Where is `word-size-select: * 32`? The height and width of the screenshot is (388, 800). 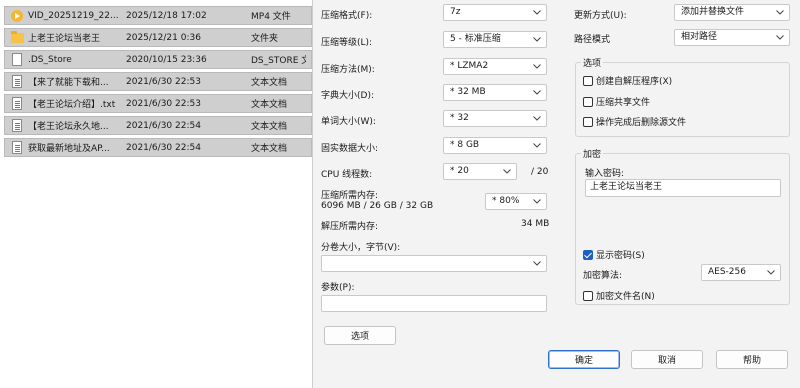
word-size-select: * 32 is located at coordinates (495, 118).